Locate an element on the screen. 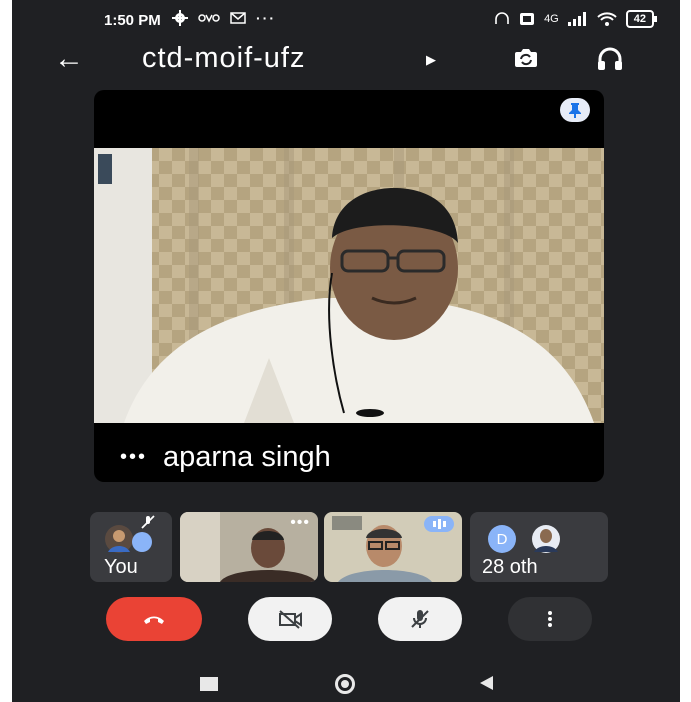 The width and height of the screenshot is (691, 702). camera-toggle-button is located at coordinates (290, 619).